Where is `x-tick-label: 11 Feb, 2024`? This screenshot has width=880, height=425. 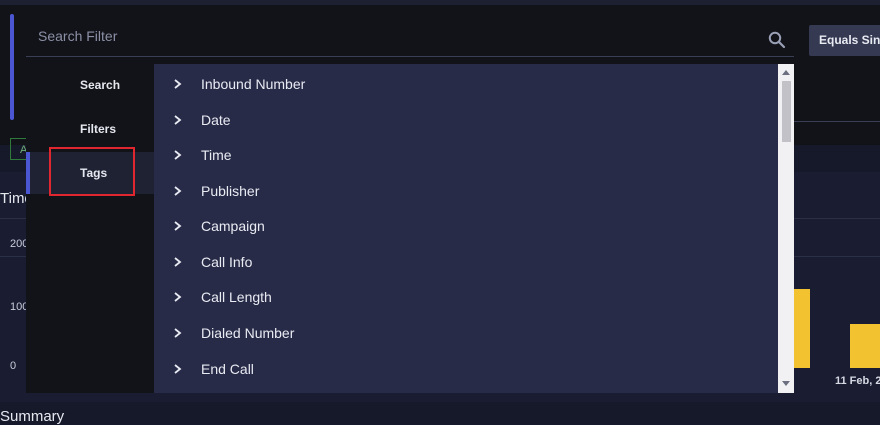 x-tick-label: 11 Feb, 2024 is located at coordinates (857, 381).